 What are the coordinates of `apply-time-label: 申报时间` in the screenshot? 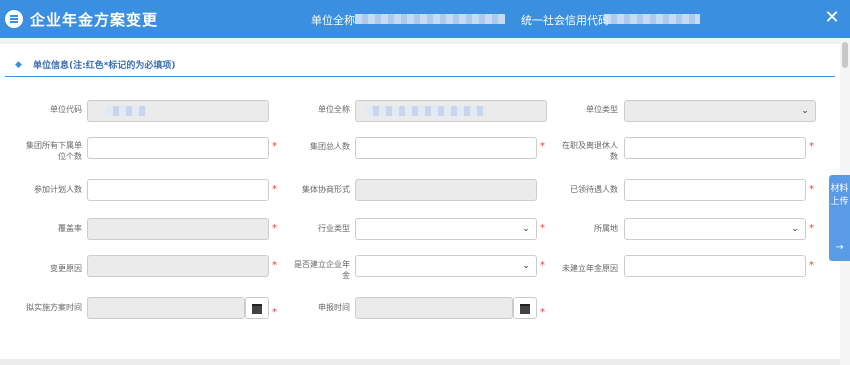 It's located at (334, 307).